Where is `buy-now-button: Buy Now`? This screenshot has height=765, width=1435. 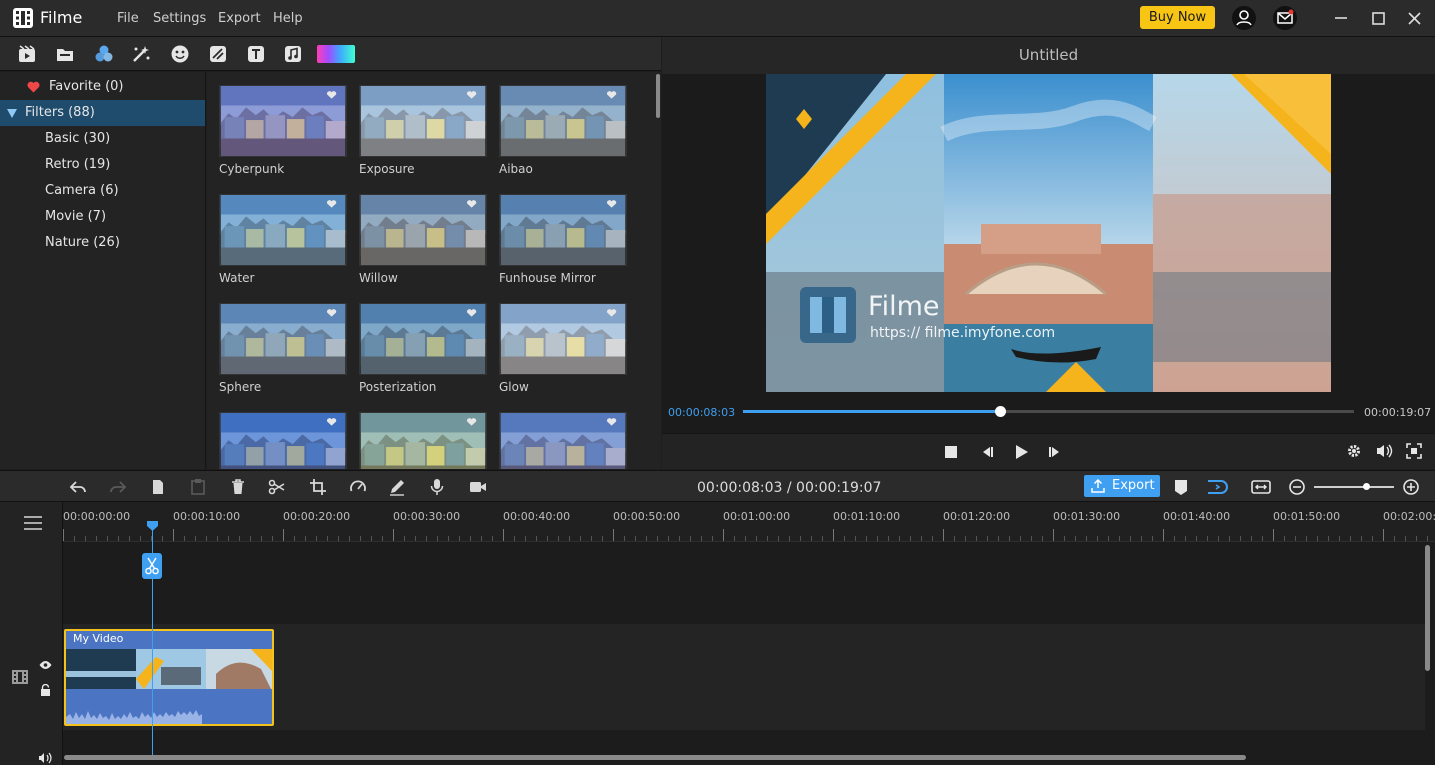
buy-now-button: Buy Now is located at coordinates (1177, 17).